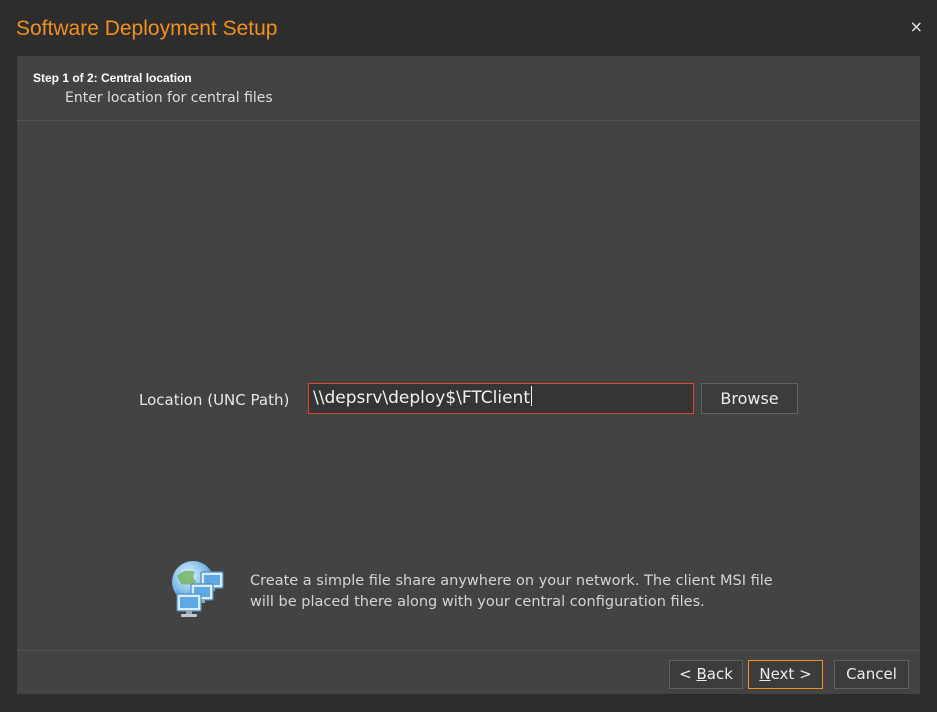 The width and height of the screenshot is (937, 712). I want to click on location-input-value: \\depsrv\deploy$\FTClient, so click(421, 398).